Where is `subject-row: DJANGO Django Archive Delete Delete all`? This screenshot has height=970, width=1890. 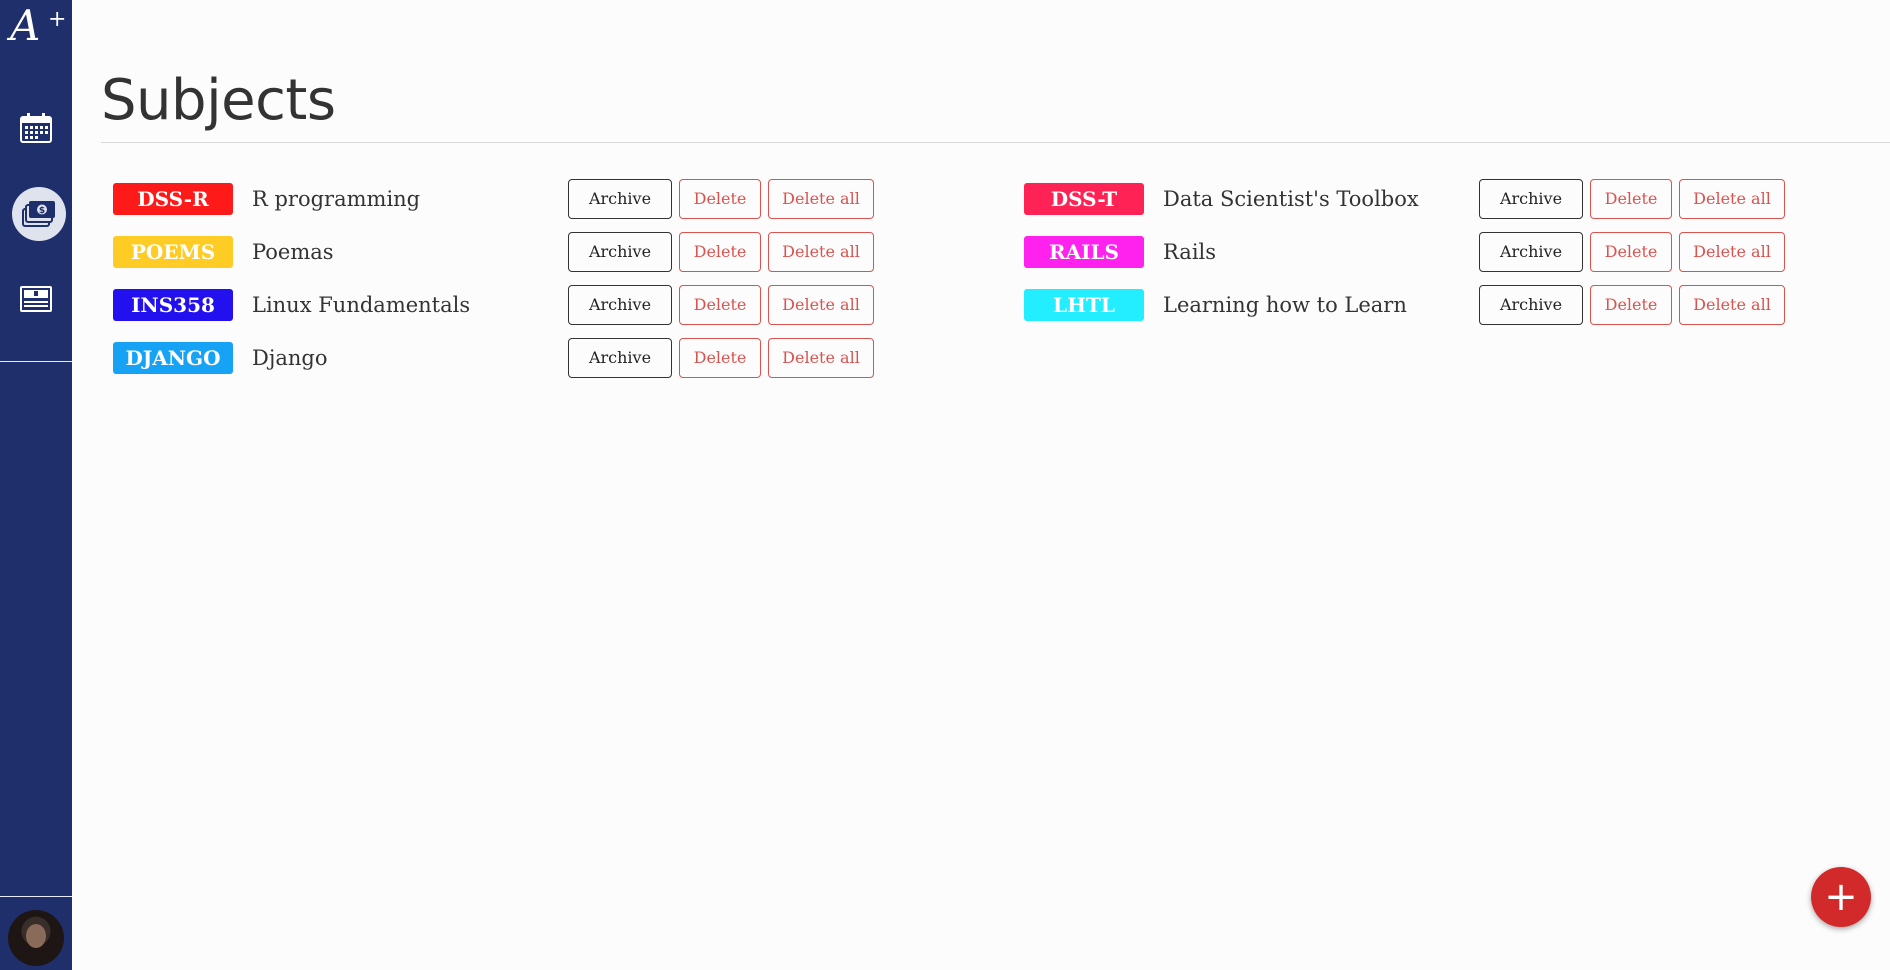 subject-row: DJANGO Django Archive Delete Delete all is located at coordinates (497, 357).